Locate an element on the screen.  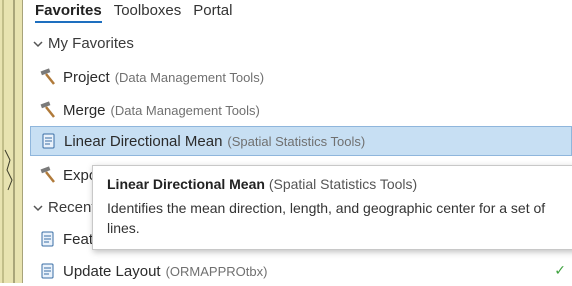
item-name: Project is located at coordinates (86, 77).